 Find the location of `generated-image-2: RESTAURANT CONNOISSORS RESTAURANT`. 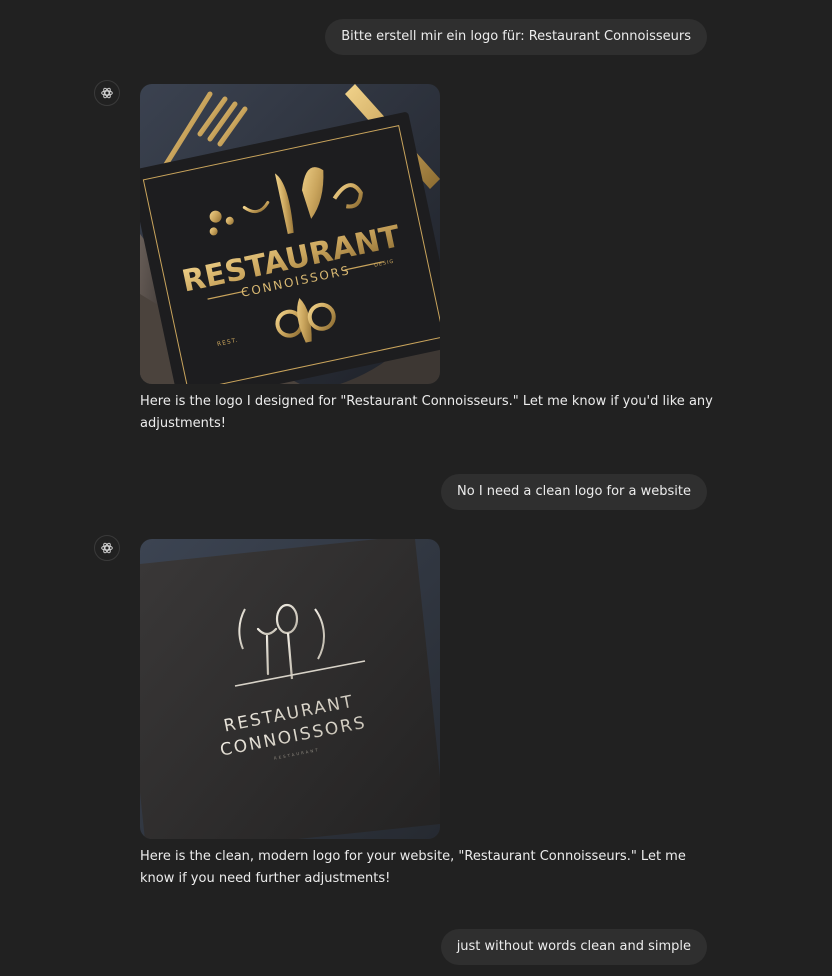

generated-image-2: RESTAURANT CONNOISSORS RESTAURANT is located at coordinates (290, 689).